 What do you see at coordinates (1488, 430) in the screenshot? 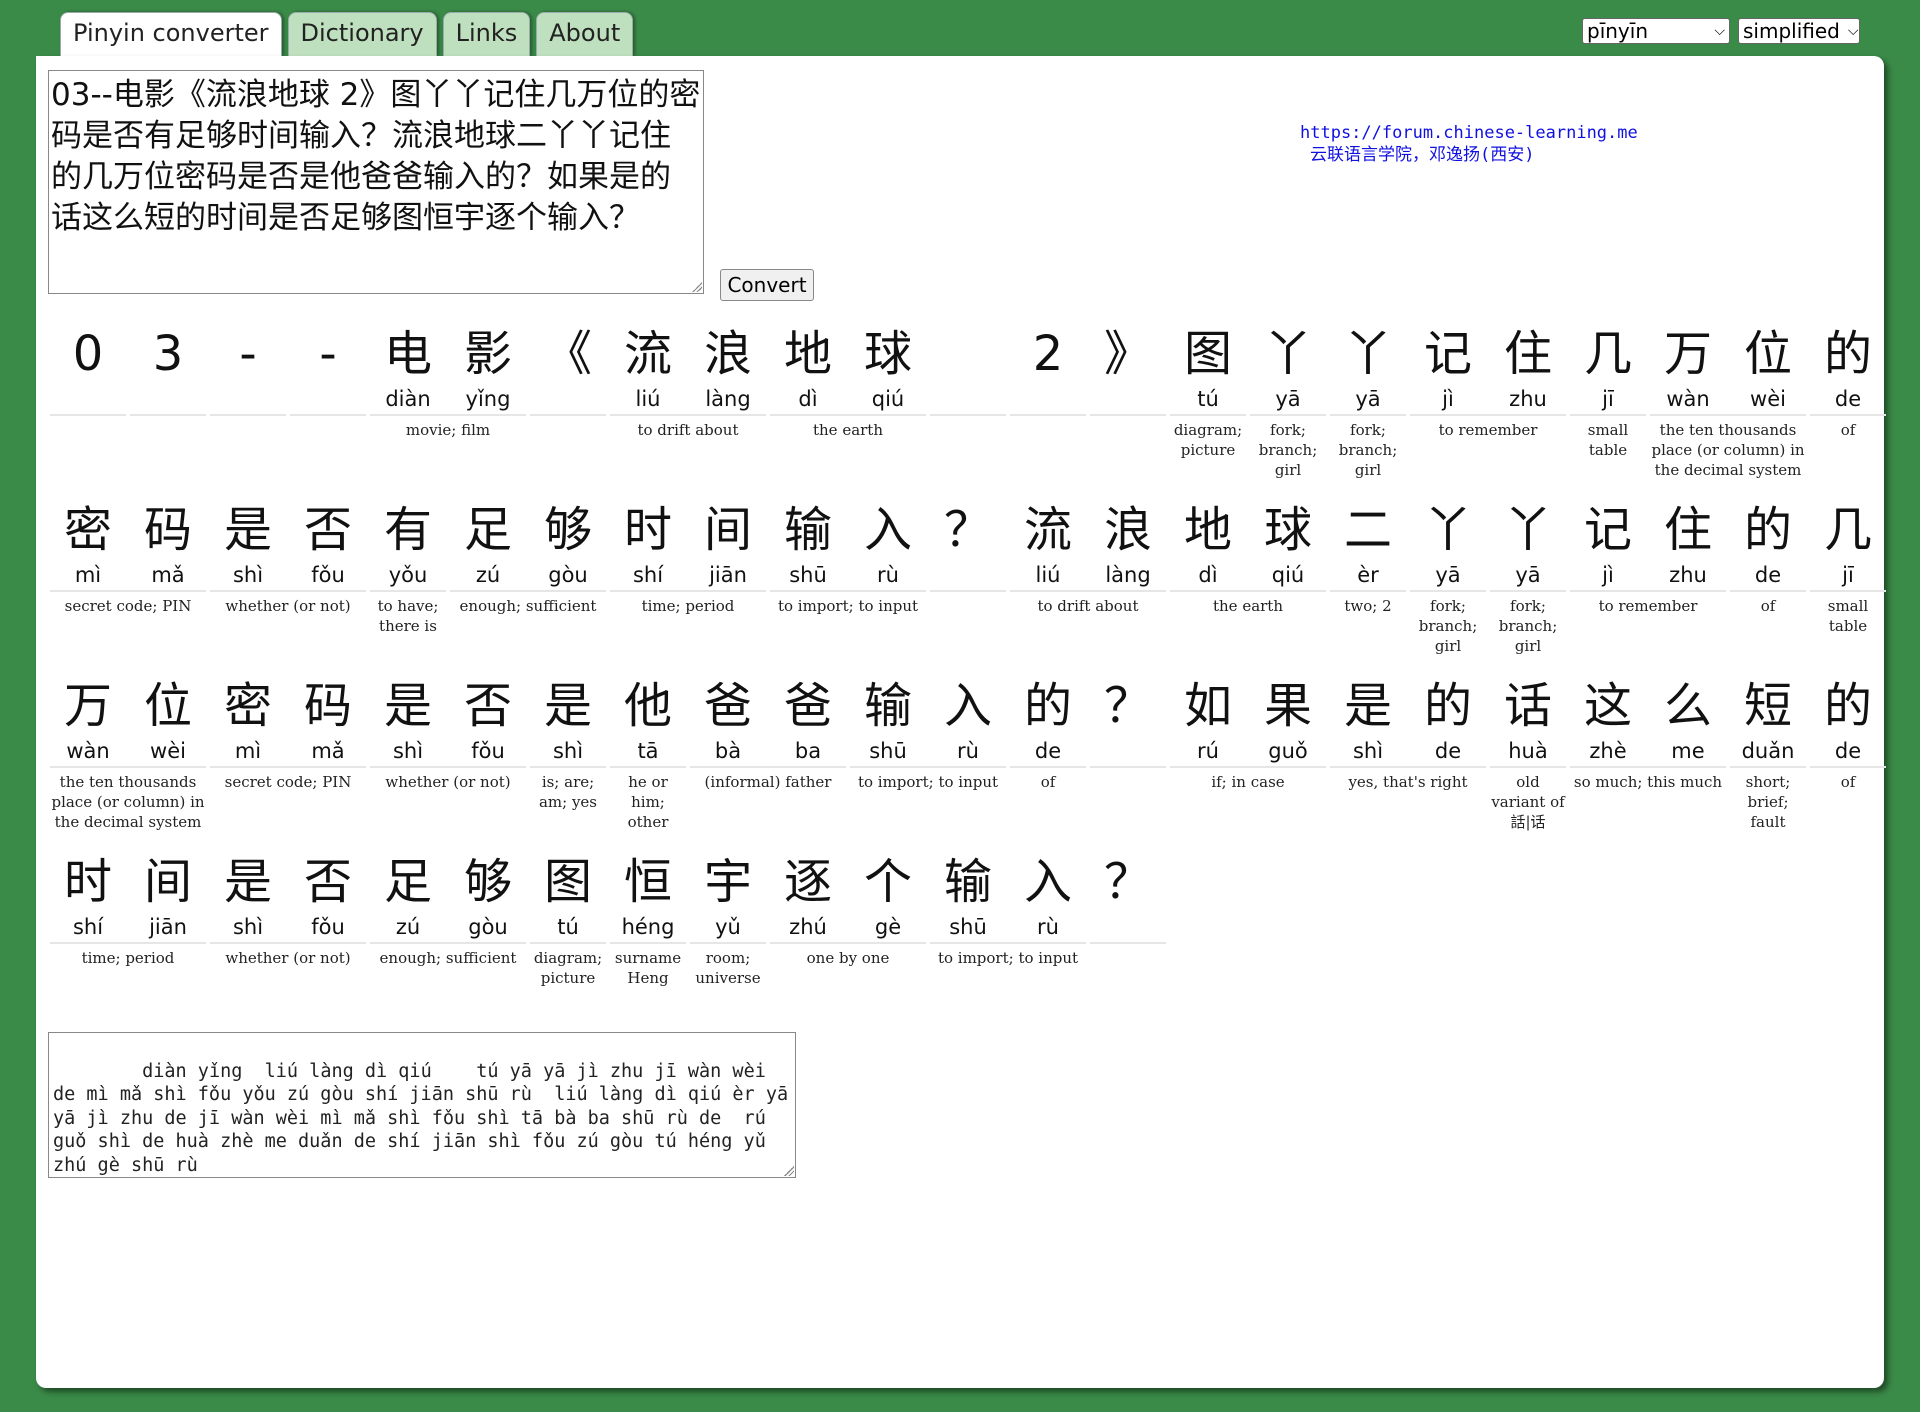
I see `word-gloss: to remember` at bounding box center [1488, 430].